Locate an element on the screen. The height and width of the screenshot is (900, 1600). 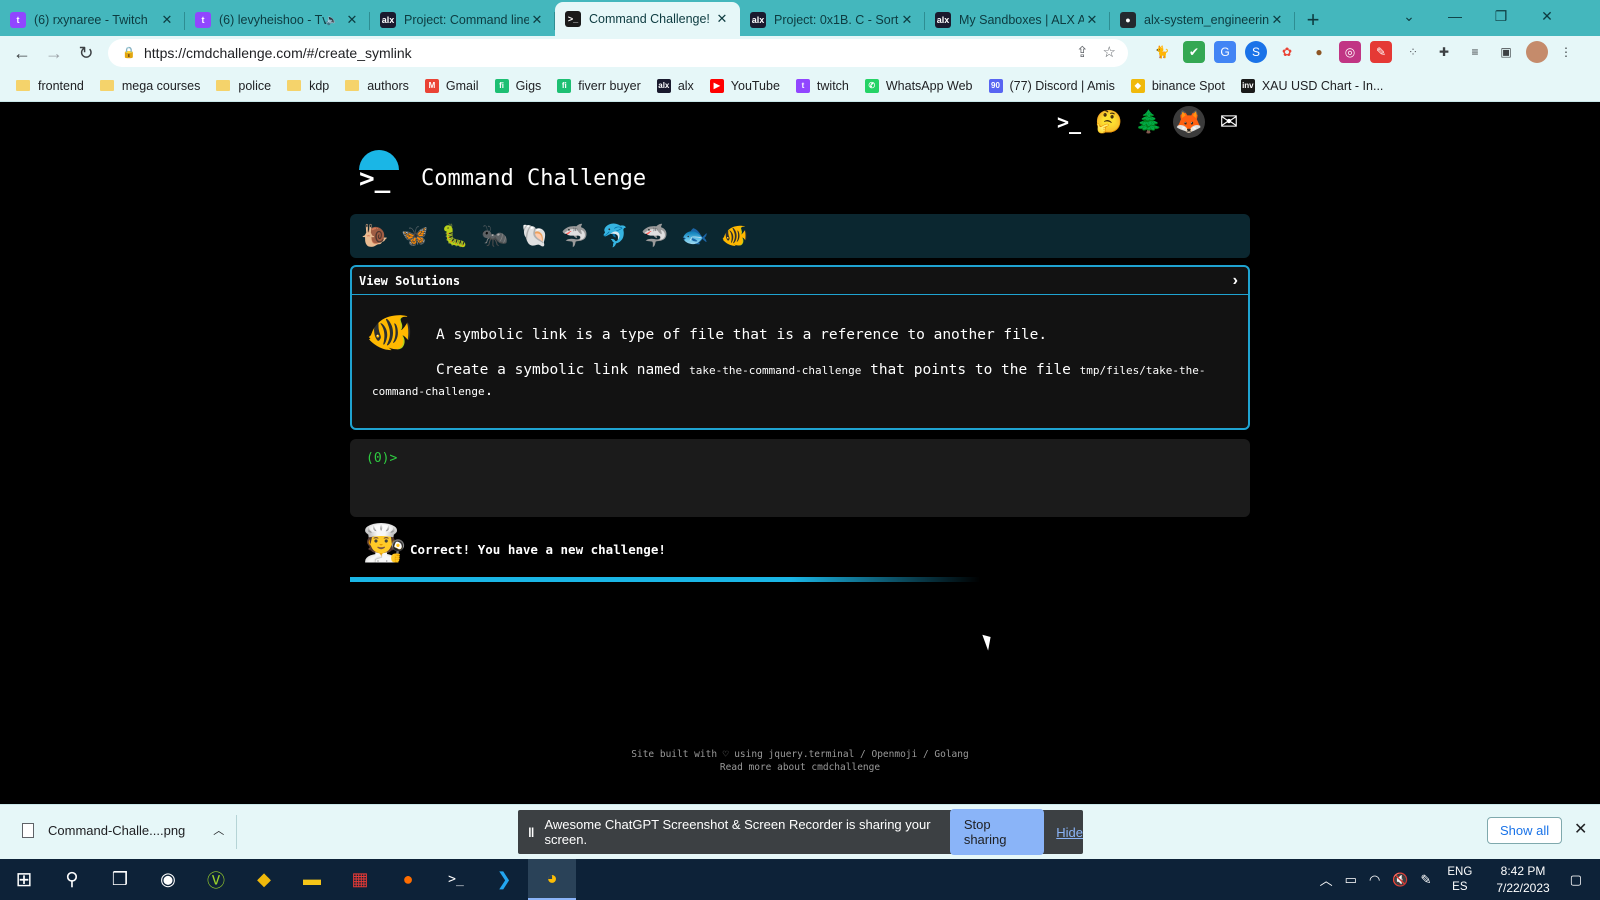
restore-button: ❐ is located at coordinates (1501, 16).